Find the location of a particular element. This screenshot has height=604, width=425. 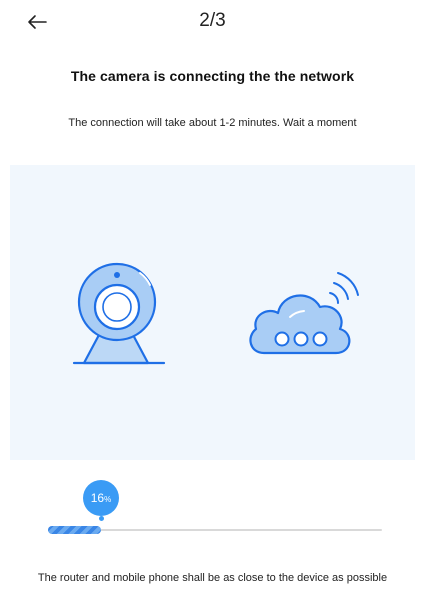

connection-progress: 16% is located at coordinates (212, 513).